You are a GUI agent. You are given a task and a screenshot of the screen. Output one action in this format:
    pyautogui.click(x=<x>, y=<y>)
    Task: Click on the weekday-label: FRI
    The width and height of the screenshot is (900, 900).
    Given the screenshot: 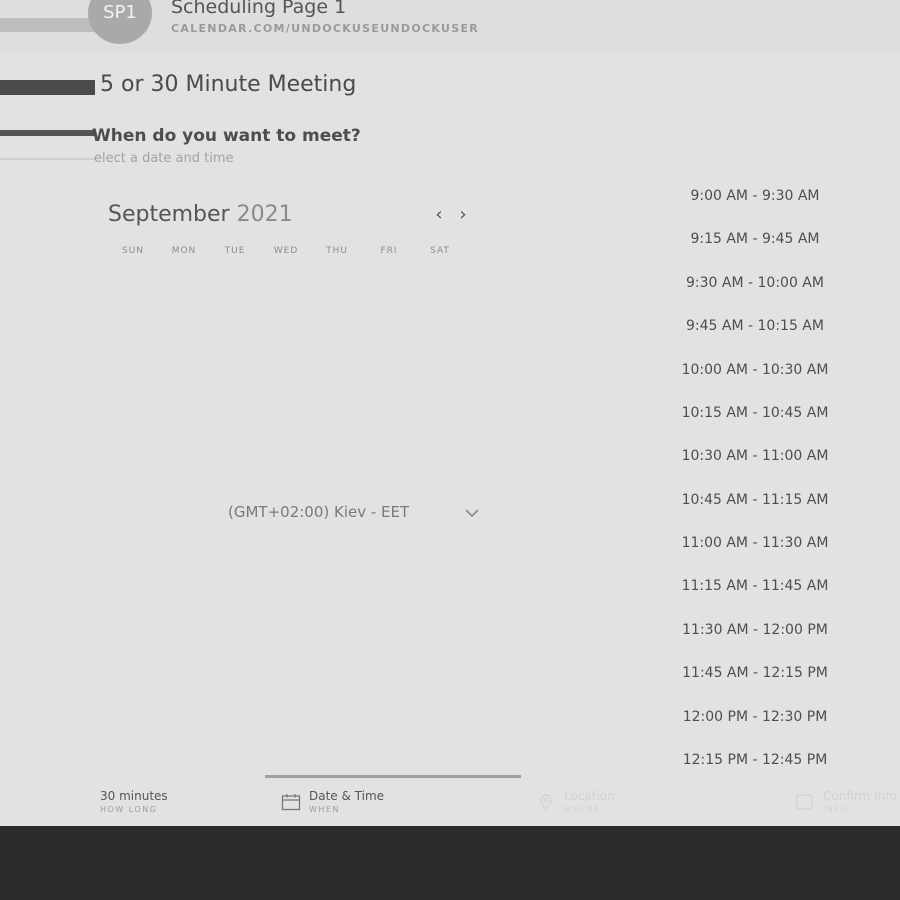 What is the action you would take?
    pyautogui.click(x=389, y=251)
    